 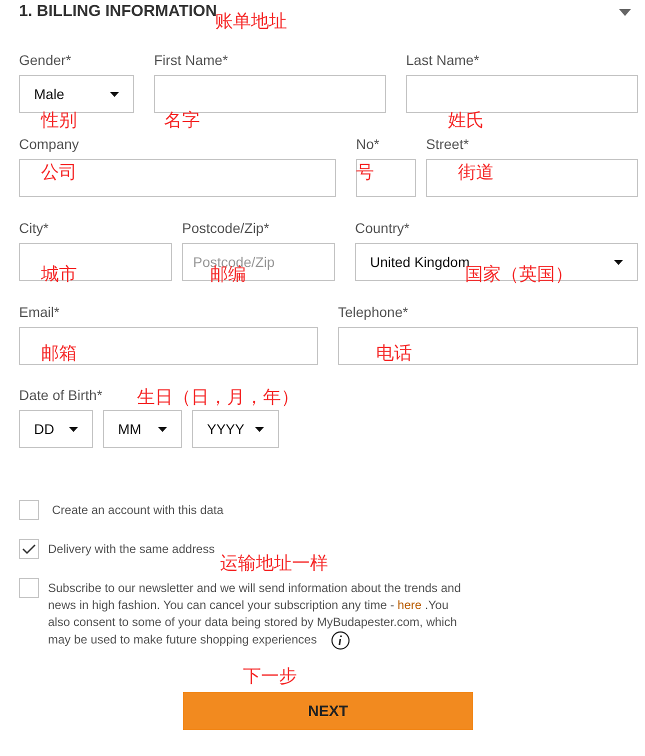 I want to click on annotation-text: 邮箱, so click(x=59, y=354).